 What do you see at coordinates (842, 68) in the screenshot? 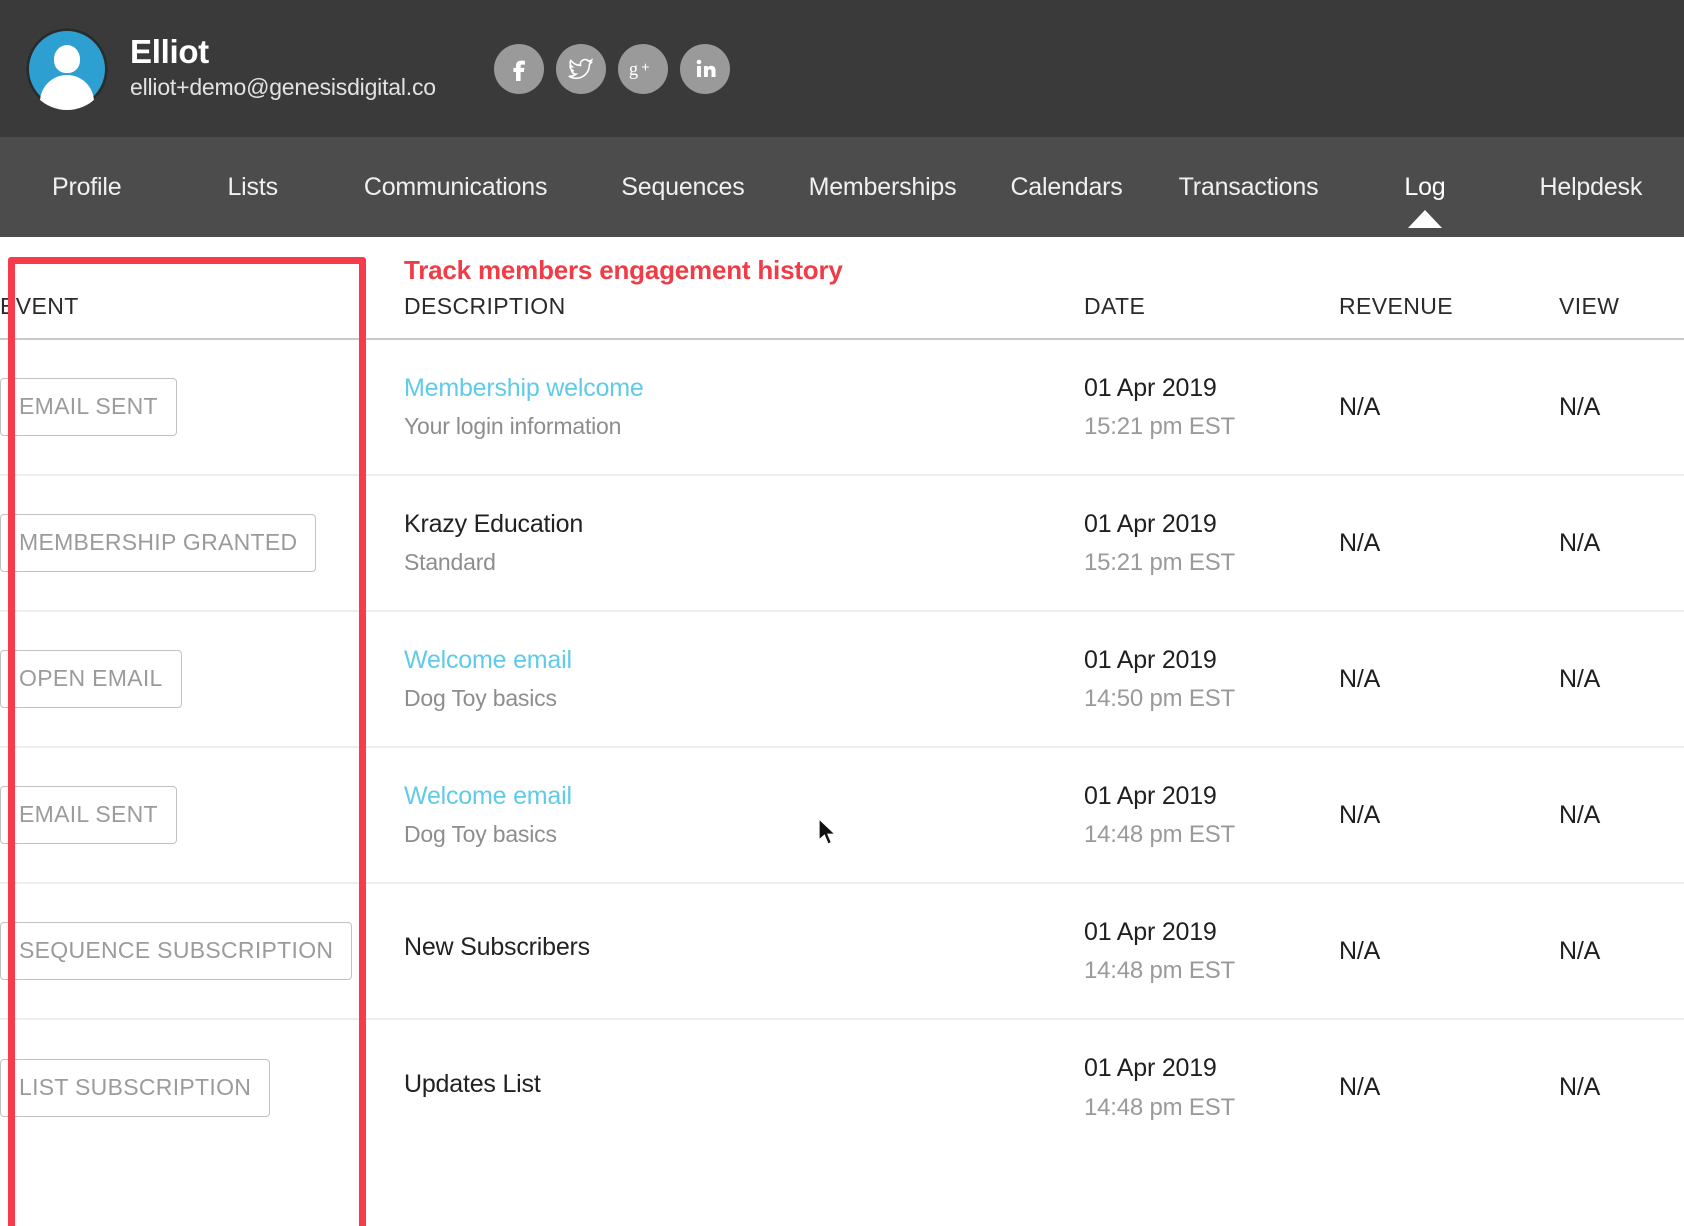
I see `top-header: Elliot elliot+demo@genesisdigital.co g +` at bounding box center [842, 68].